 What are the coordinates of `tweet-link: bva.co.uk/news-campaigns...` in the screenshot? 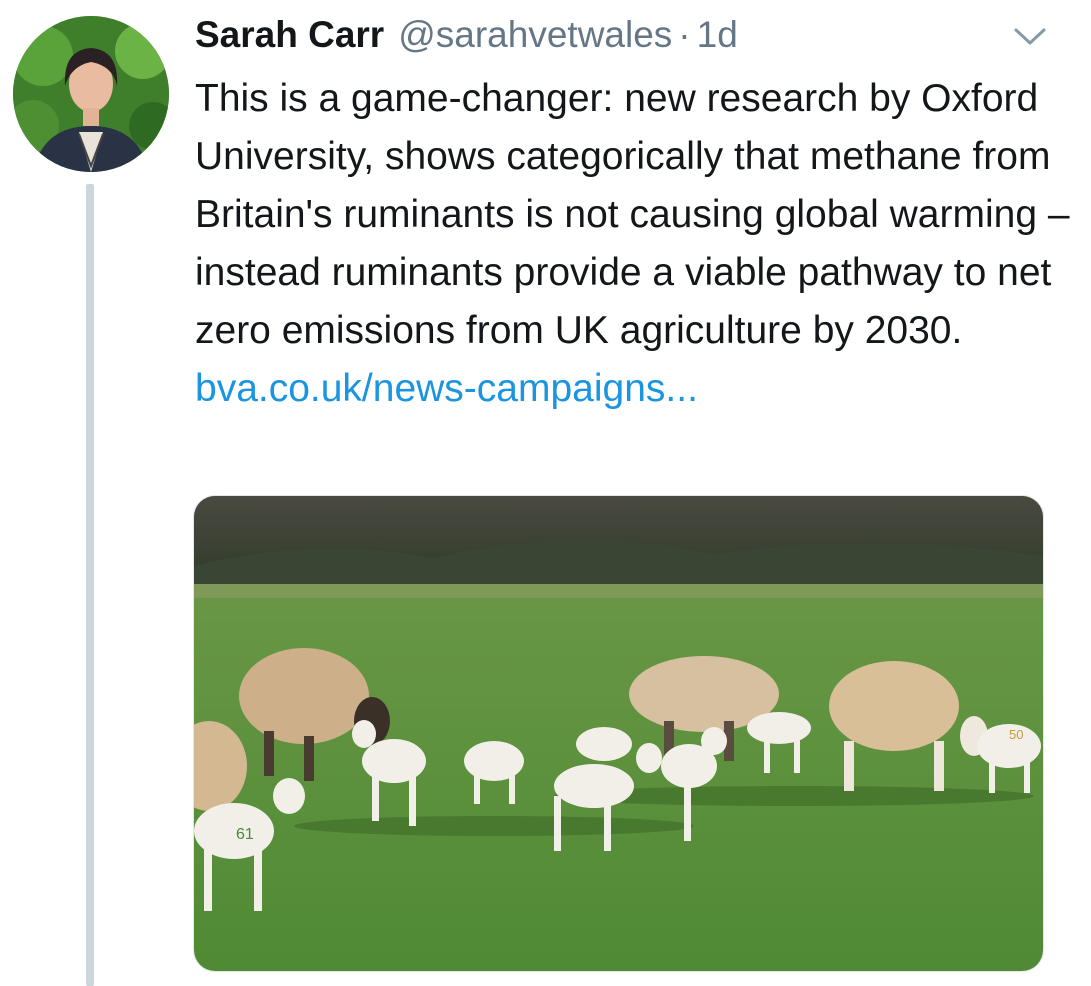 It's located at (446, 388).